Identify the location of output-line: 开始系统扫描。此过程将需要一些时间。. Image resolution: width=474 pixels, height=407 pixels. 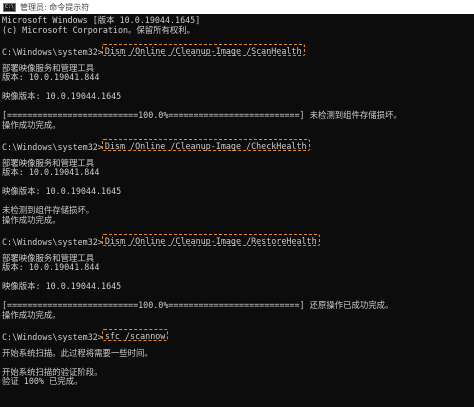
(77, 352).